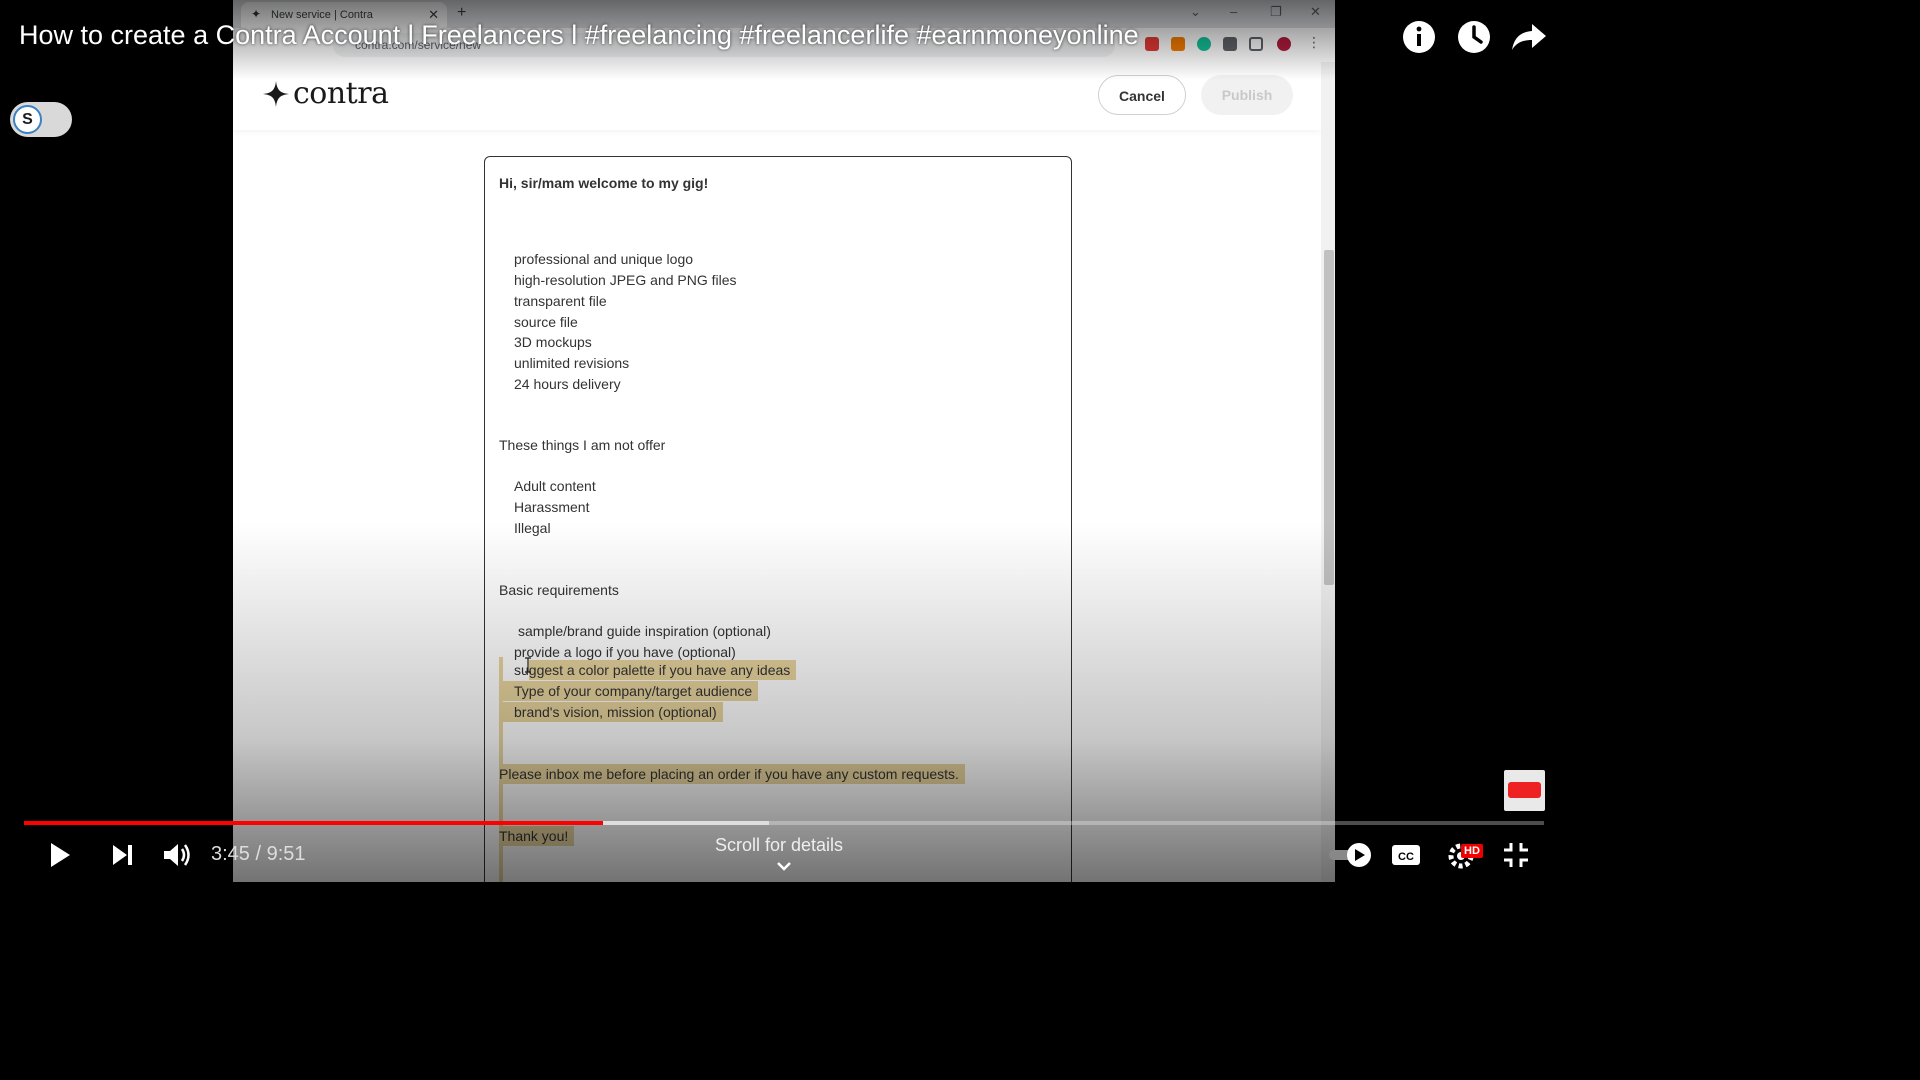 The image size is (1920, 1080). I want to click on not-offer-item: Harassment, so click(552, 507).